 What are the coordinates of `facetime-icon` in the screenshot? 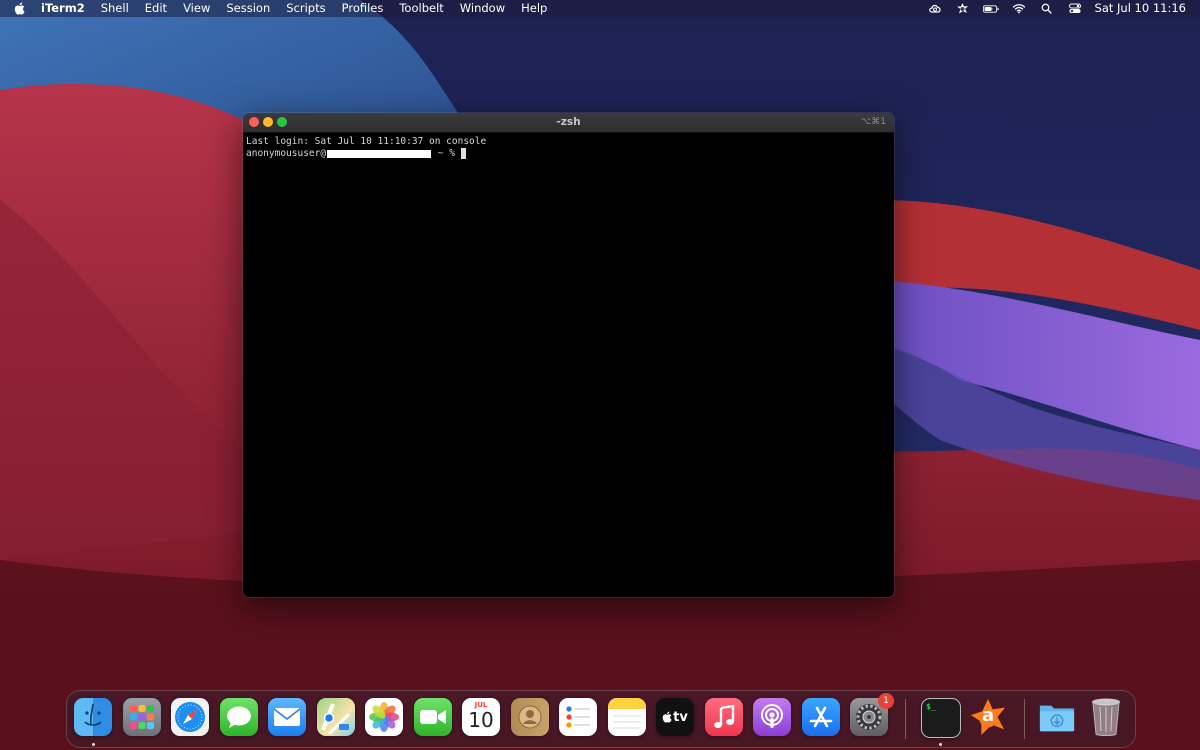 It's located at (433, 717).